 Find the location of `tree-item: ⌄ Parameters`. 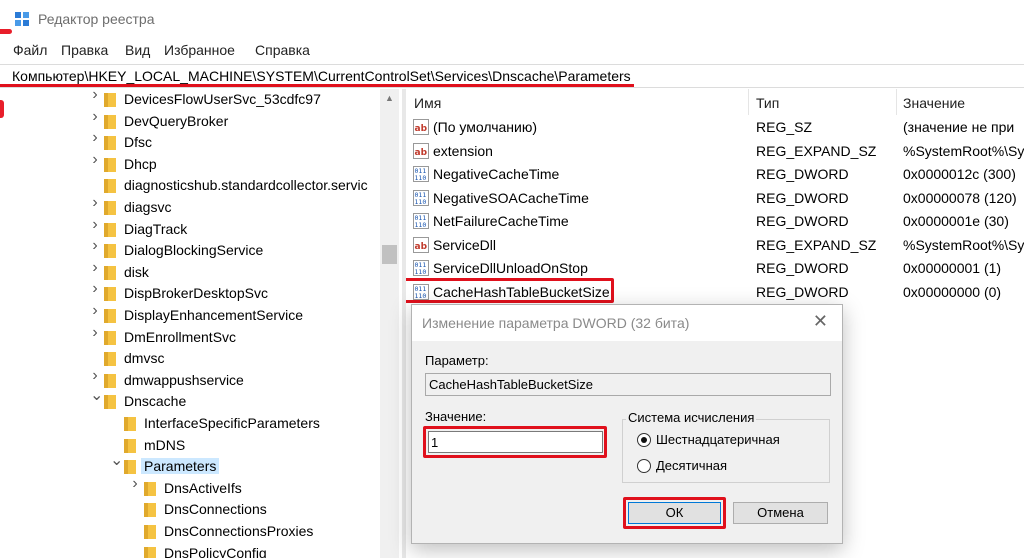

tree-item: ⌄ Parameters is located at coordinates (195, 465).